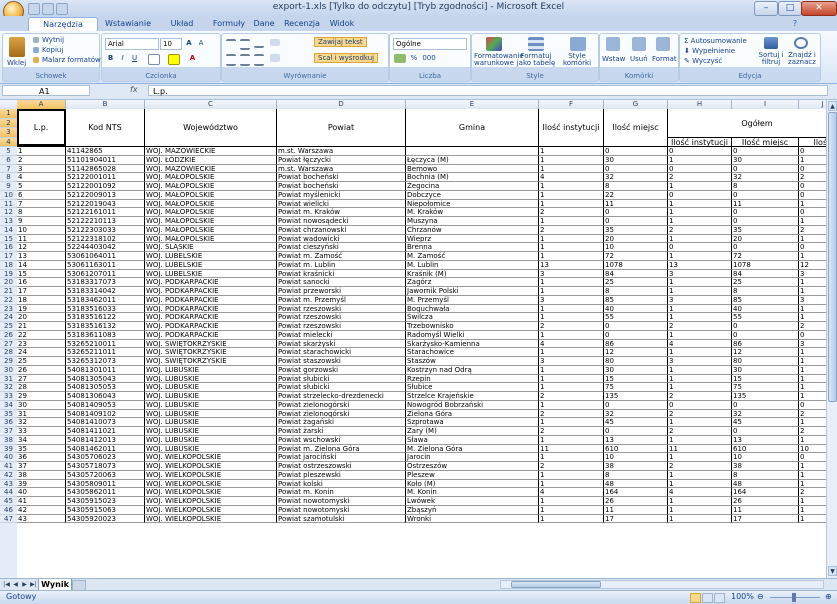  Describe the element at coordinates (703, 61) in the screenshot. I see `clear-button: ✎ Wyczyść` at that location.